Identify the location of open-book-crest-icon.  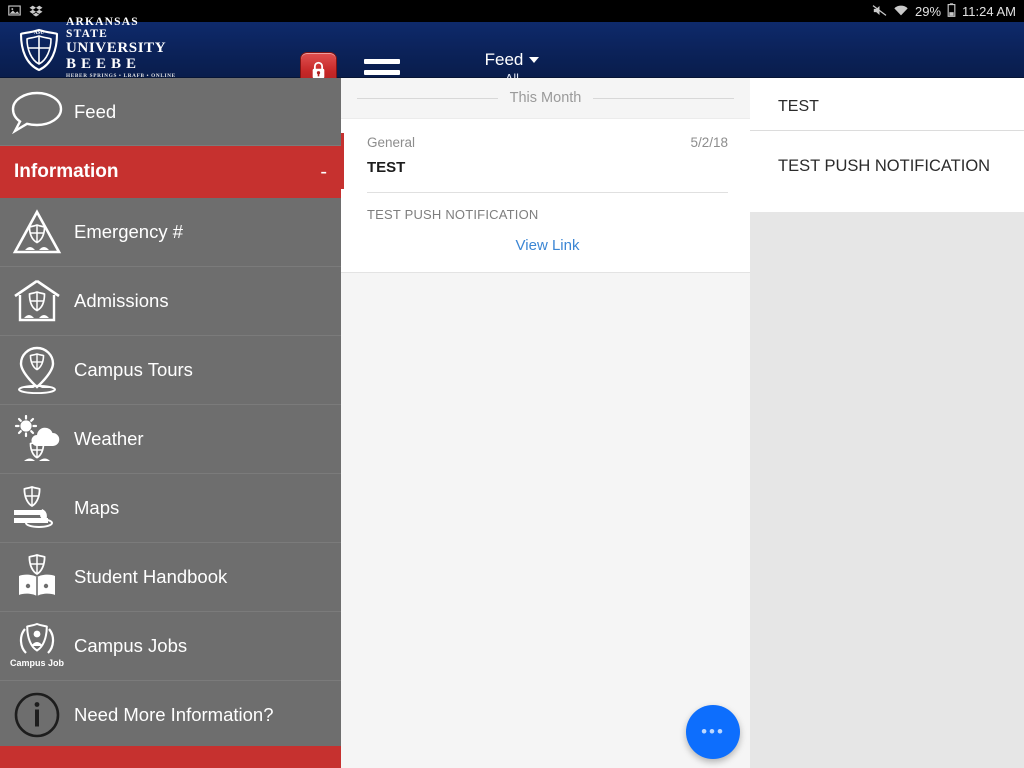
(37, 577).